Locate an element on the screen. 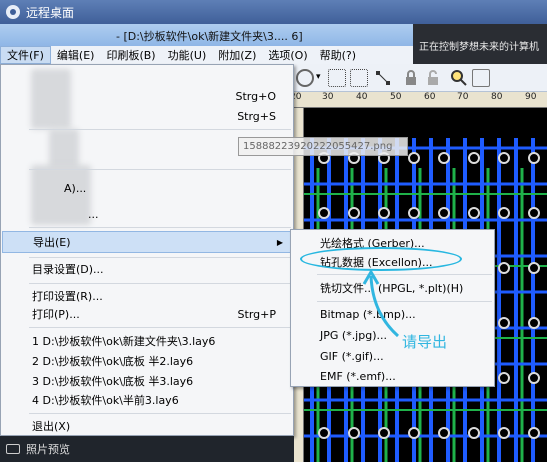  remote-desktop-titlebar: 远程桌面 is located at coordinates (273, 12).